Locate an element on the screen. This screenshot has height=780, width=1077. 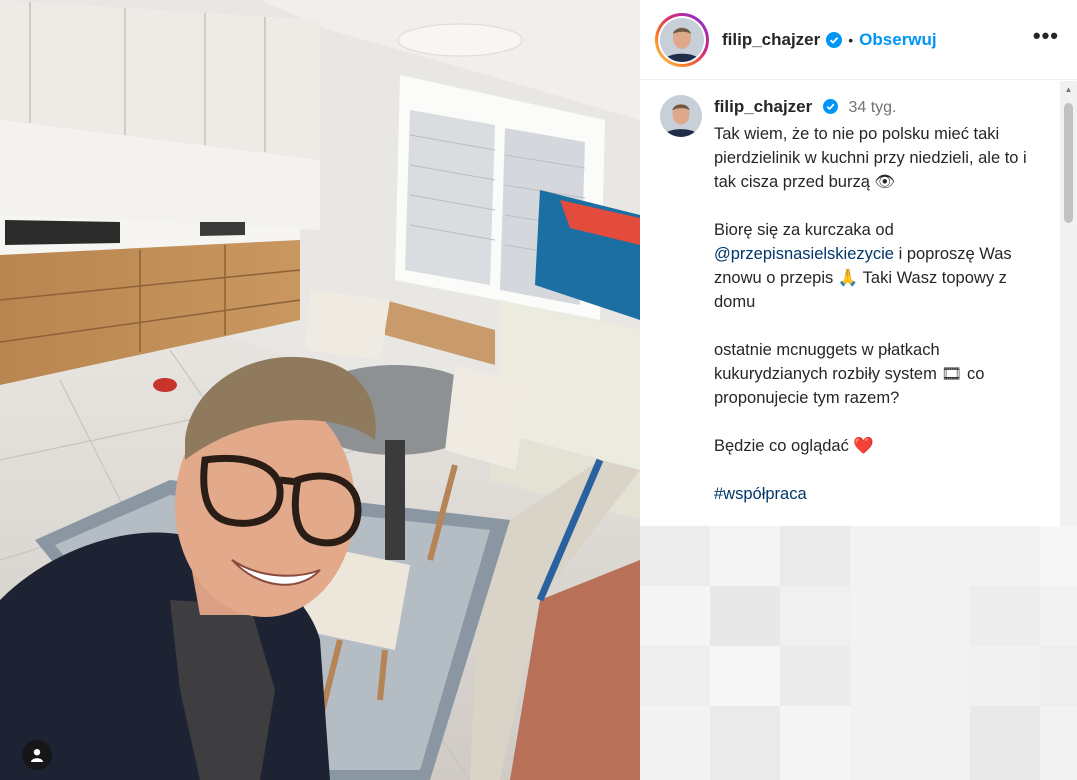
caption-text: Biorę się za kurczaka od is located at coordinates (806, 230).